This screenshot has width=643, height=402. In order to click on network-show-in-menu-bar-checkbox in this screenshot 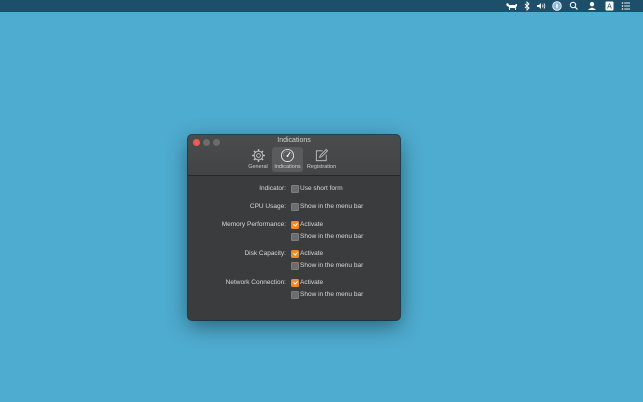, I will do `click(295, 295)`.